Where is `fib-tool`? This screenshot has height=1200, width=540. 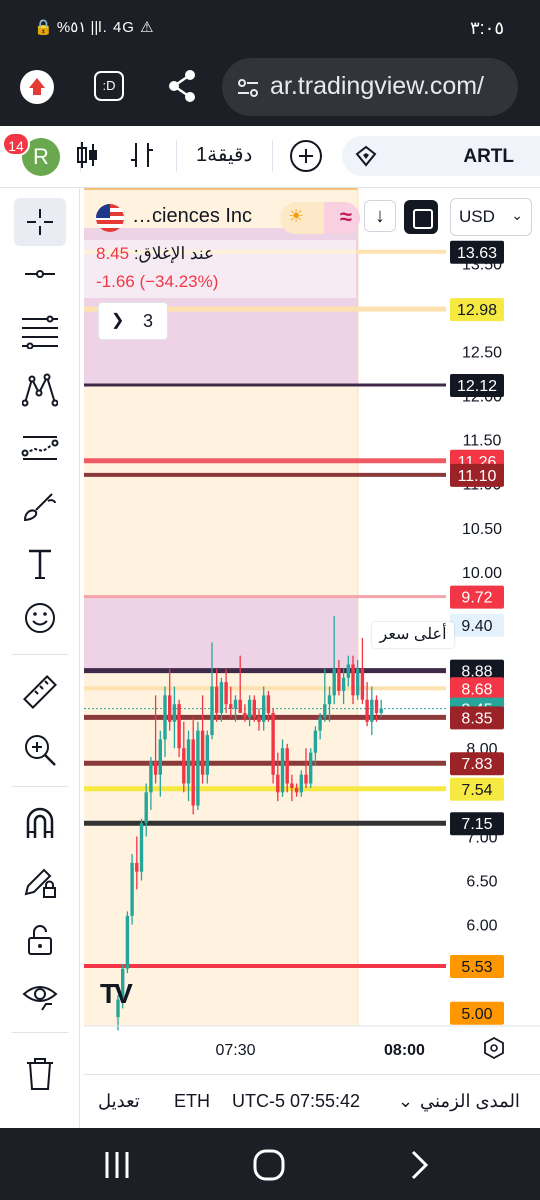 fib-tool is located at coordinates (40, 332).